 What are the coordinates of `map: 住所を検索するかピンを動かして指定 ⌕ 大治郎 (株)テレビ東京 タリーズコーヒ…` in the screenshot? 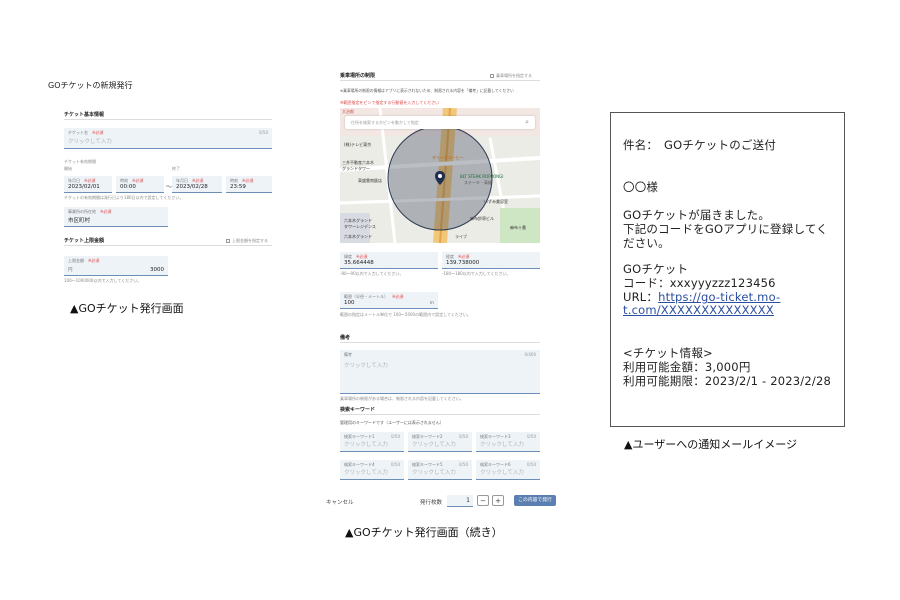 It's located at (440, 175).